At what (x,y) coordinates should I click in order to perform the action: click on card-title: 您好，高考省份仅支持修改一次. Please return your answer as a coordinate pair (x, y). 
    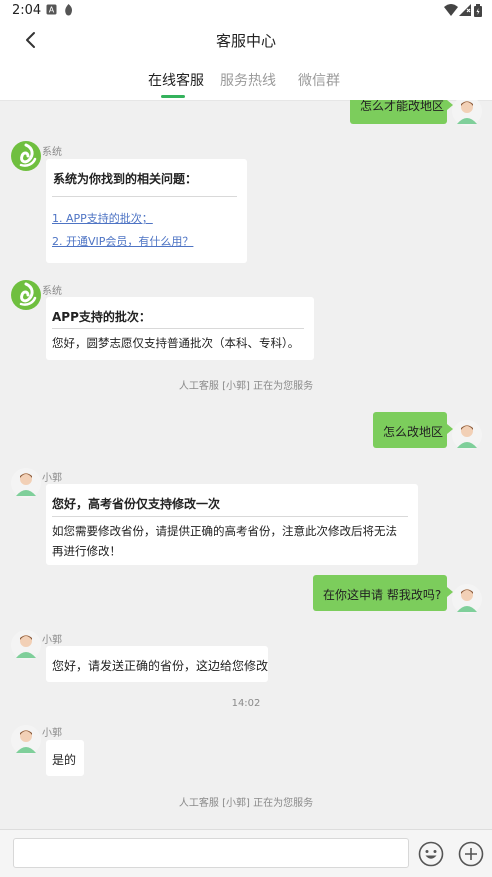
    Looking at the image, I should click on (136, 504).